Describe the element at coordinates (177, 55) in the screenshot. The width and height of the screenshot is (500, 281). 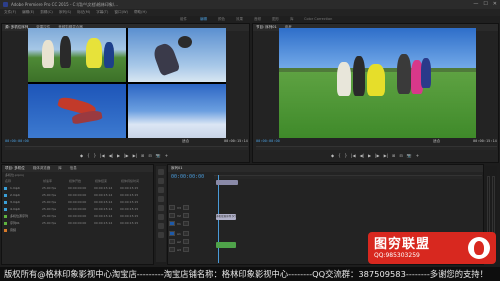
I see `camera-2-view` at that location.